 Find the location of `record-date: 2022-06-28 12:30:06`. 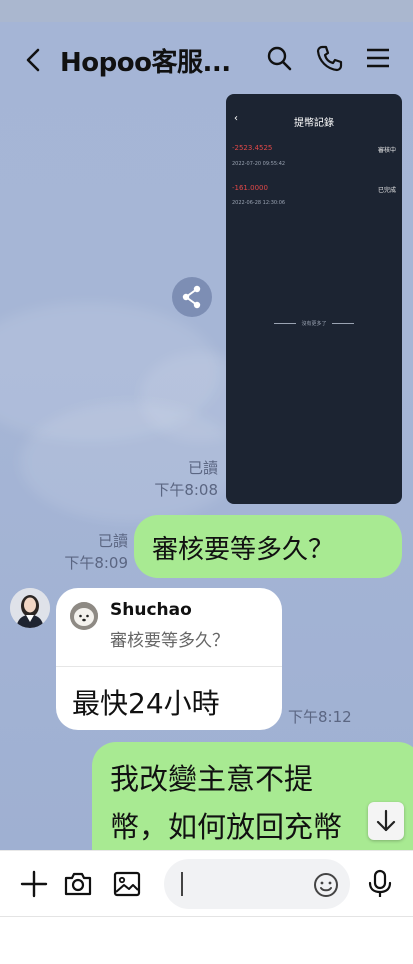

record-date: 2022-06-28 12:30:06 is located at coordinates (259, 203).